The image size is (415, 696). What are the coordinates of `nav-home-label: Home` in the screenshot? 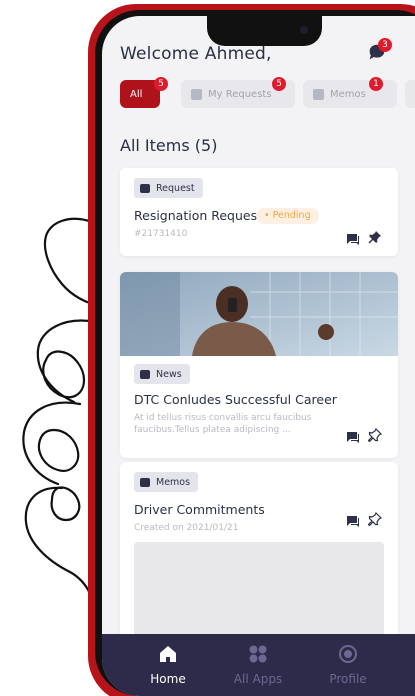 It's located at (168, 679).